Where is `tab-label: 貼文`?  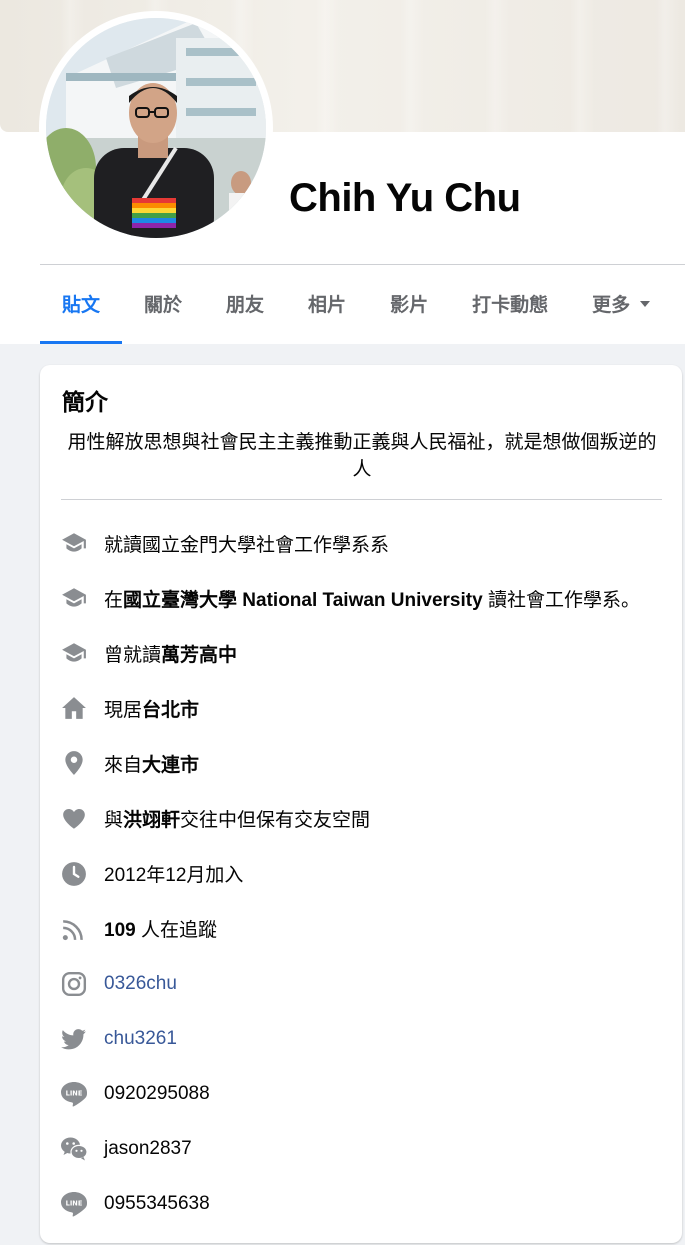 tab-label: 貼文 is located at coordinates (81, 305).